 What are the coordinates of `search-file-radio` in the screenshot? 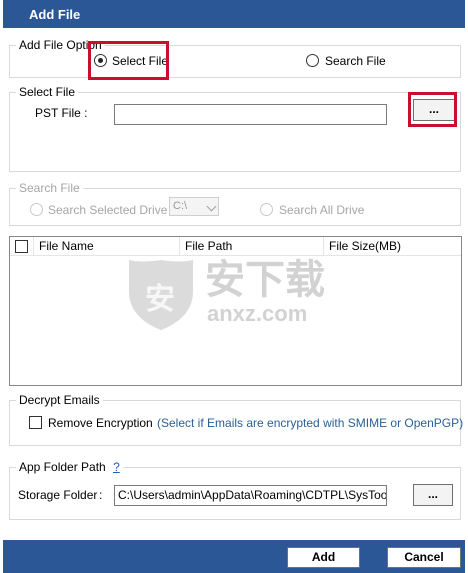 It's located at (312, 60).